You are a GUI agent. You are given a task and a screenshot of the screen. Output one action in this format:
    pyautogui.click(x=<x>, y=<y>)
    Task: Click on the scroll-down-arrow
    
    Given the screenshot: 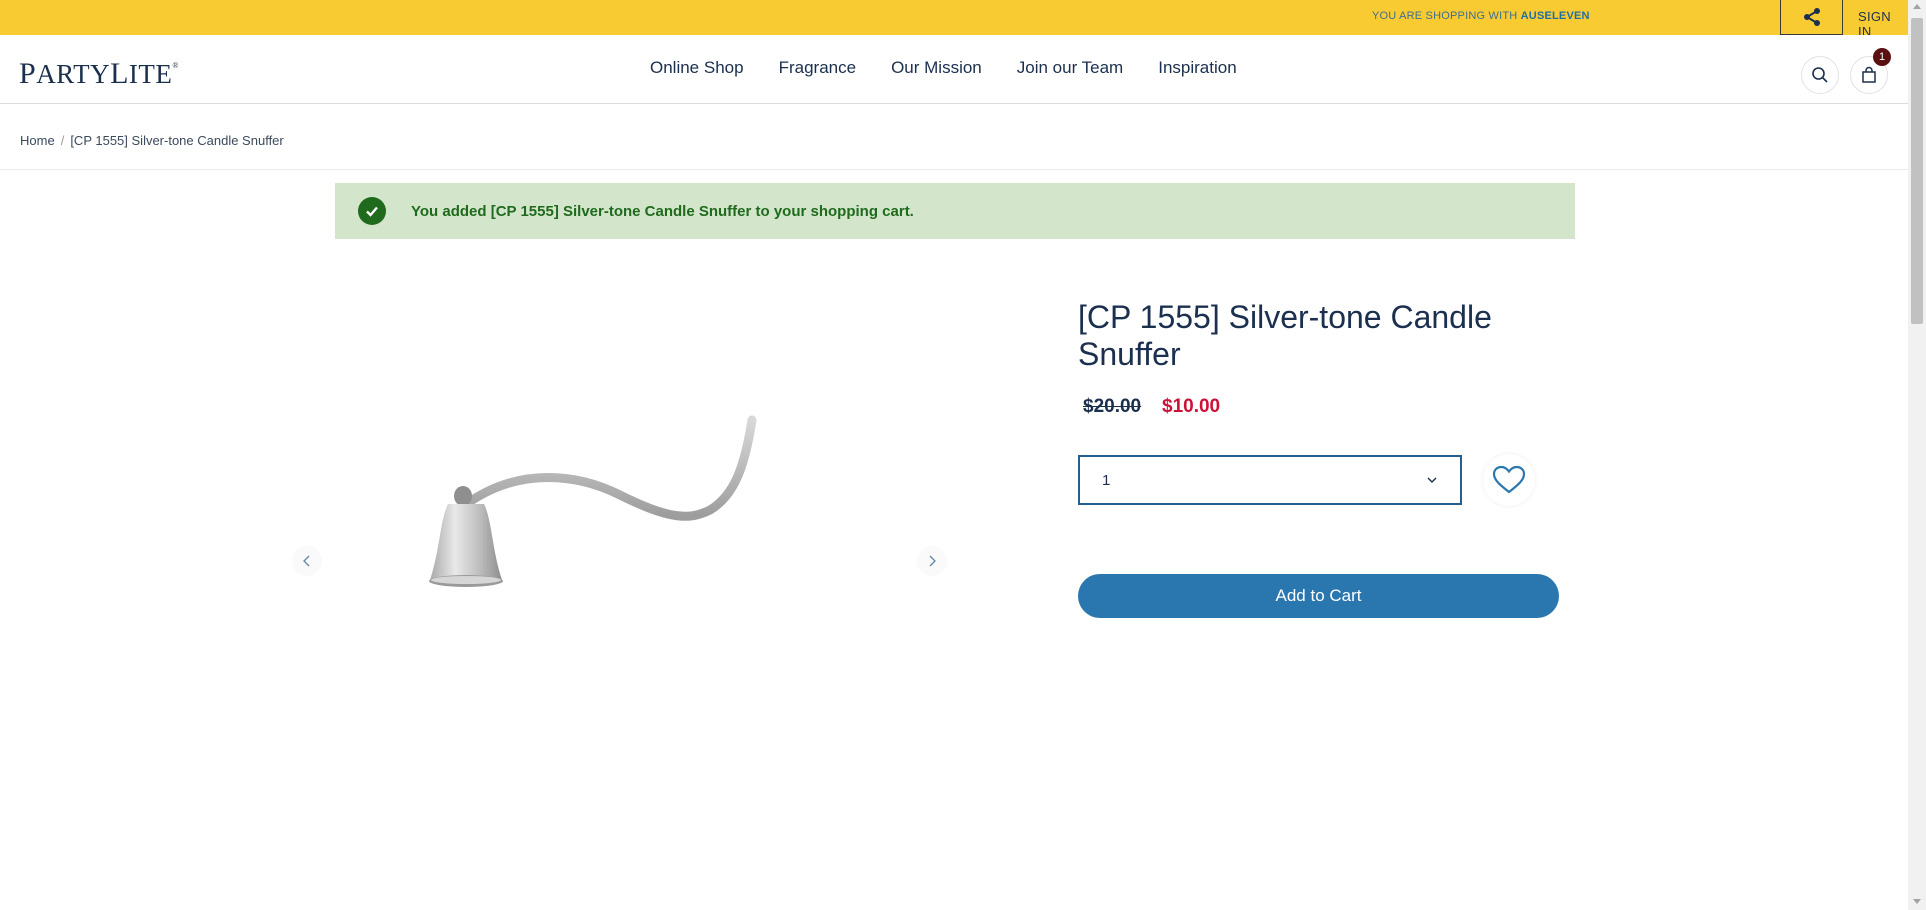 What is the action you would take?
    pyautogui.click(x=1917, y=901)
    